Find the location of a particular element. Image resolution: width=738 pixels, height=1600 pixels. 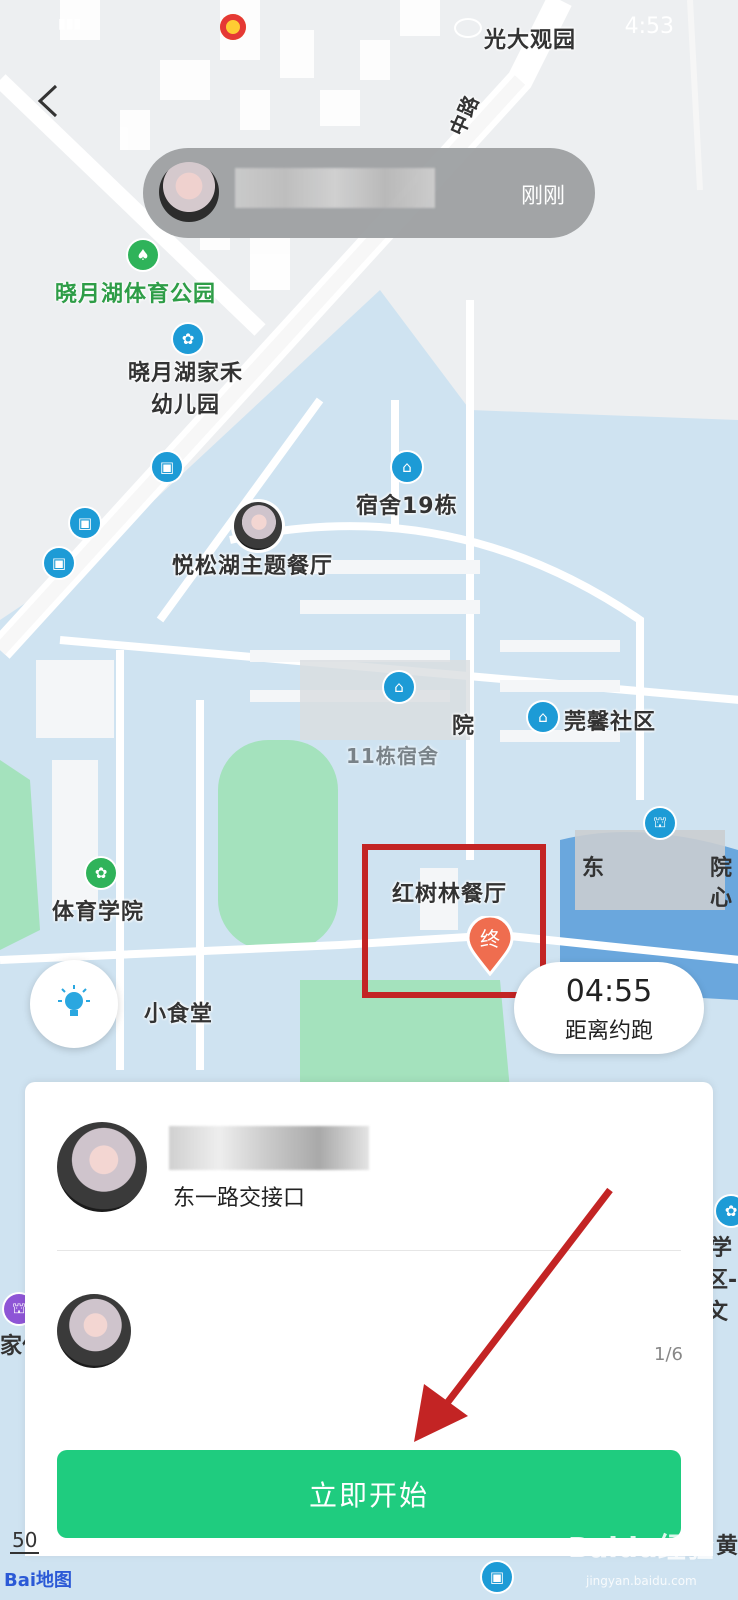

map-label-restaurant-1: 悦松湖主题餐厅 is located at coordinates (252, 564).